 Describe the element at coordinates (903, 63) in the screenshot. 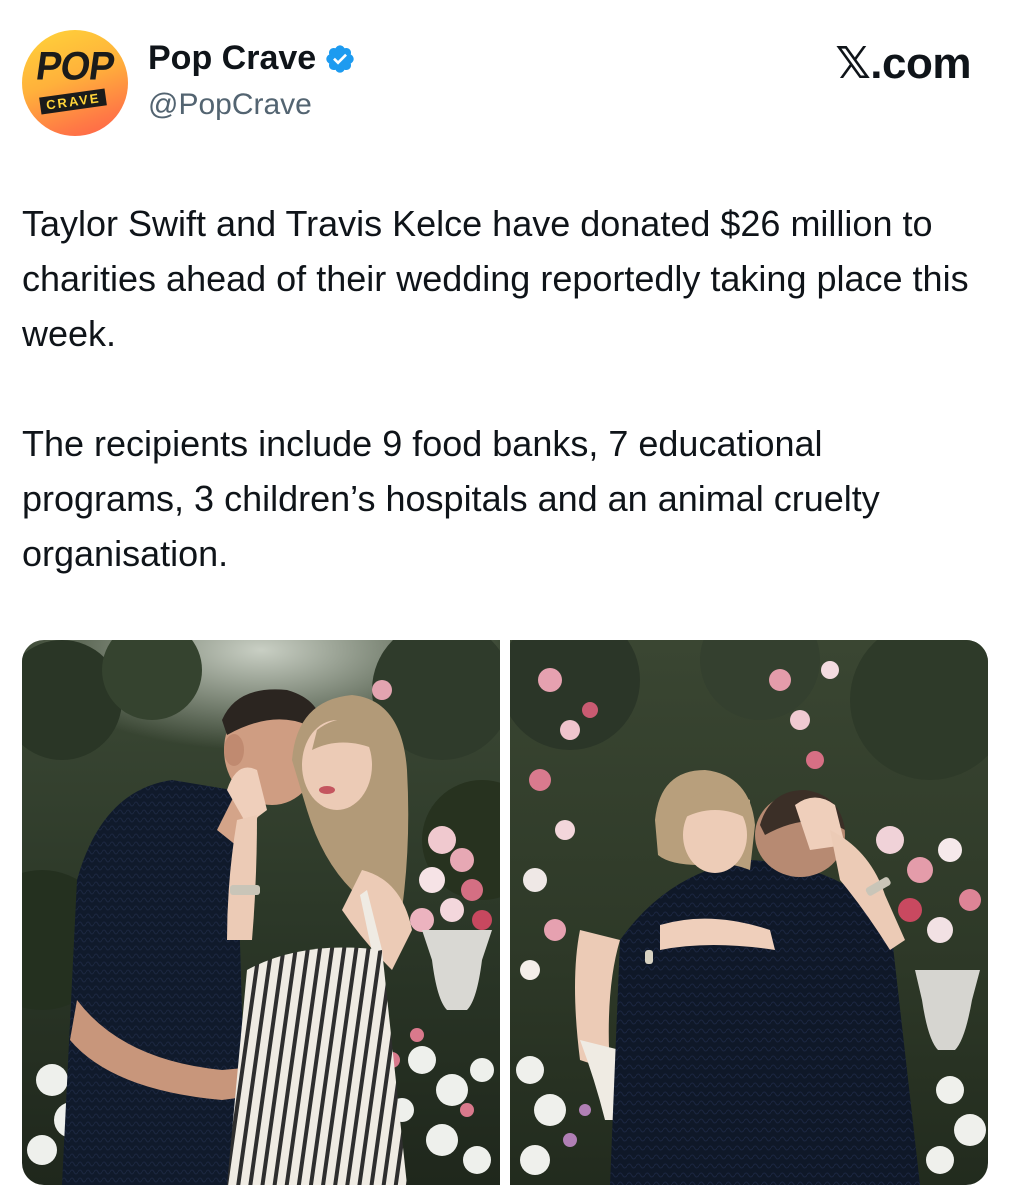

I see `x-com-brand: 𝕏.com` at that location.